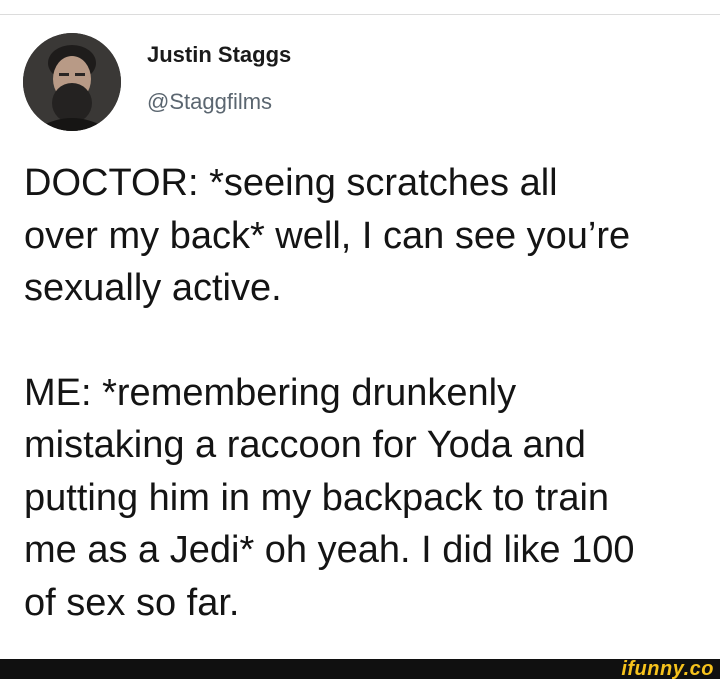 The image size is (720, 680). What do you see at coordinates (209, 102) in the screenshot?
I see `author-handle: @Staggfilms` at bounding box center [209, 102].